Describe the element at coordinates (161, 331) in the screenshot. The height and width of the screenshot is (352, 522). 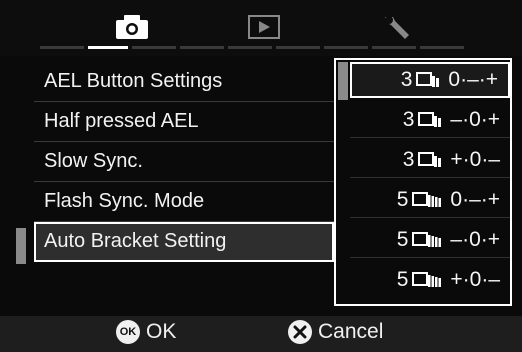
I see `ok-label: OK` at that location.